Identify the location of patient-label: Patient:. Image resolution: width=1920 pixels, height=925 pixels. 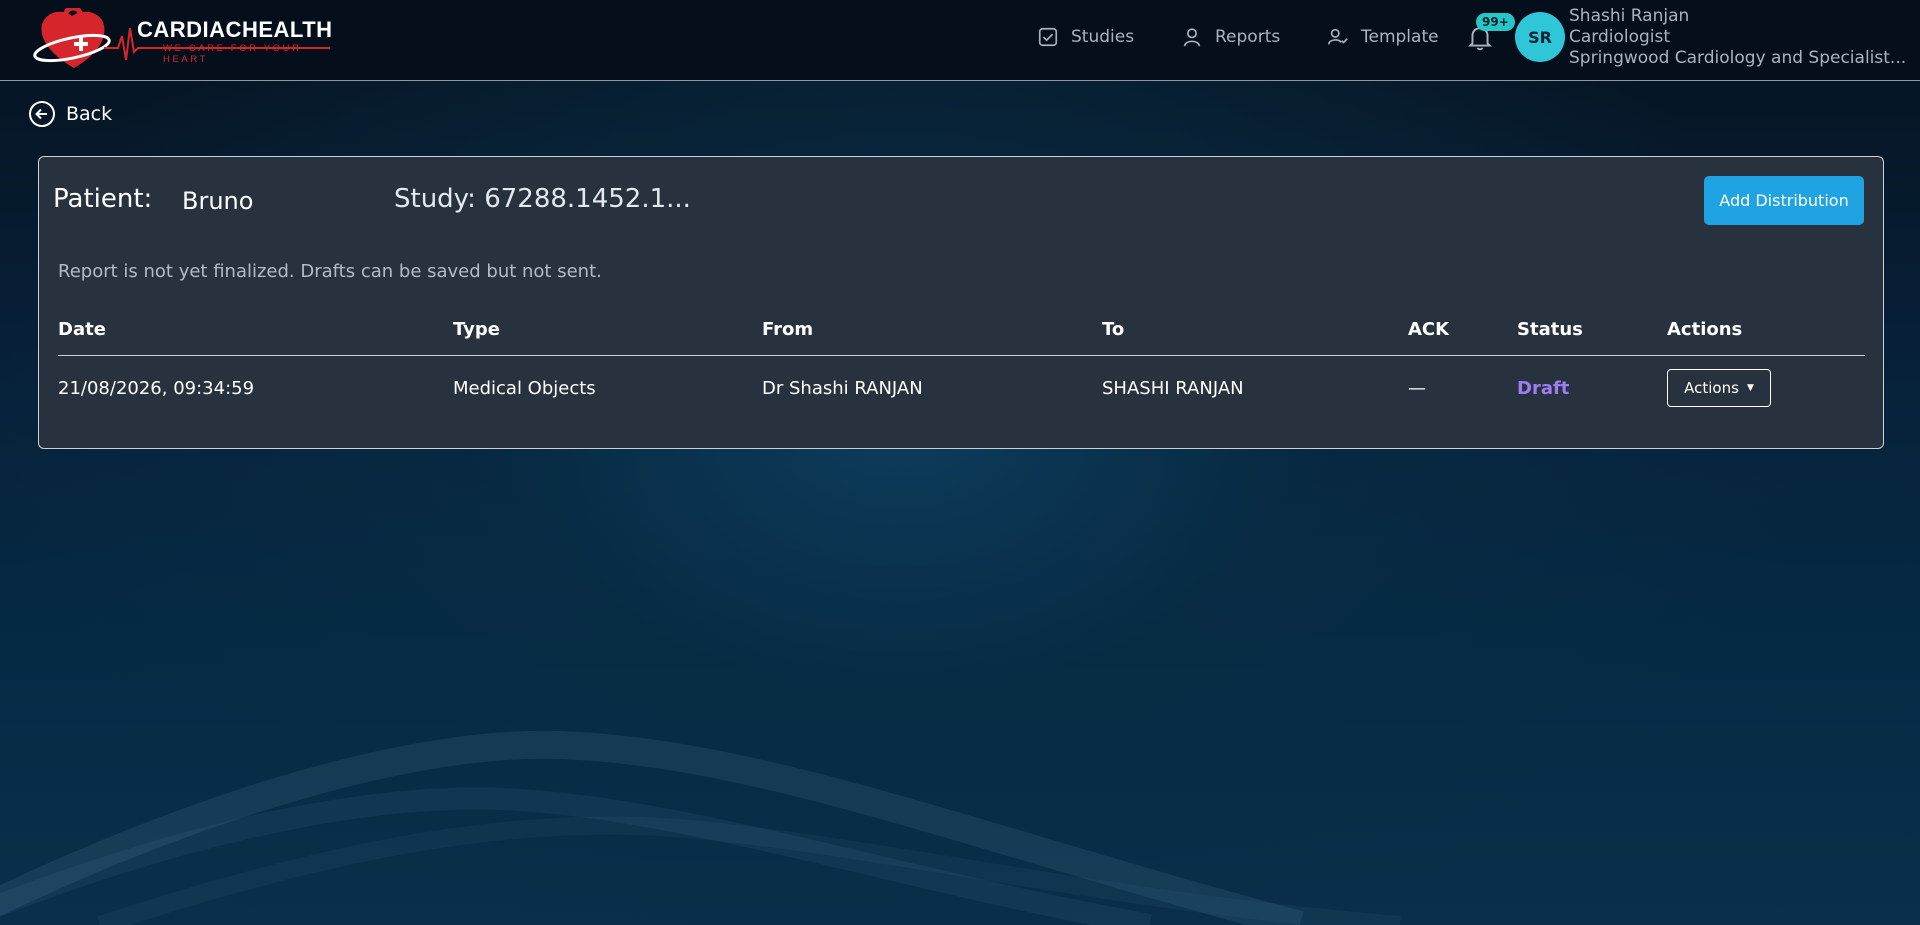
(103, 199).